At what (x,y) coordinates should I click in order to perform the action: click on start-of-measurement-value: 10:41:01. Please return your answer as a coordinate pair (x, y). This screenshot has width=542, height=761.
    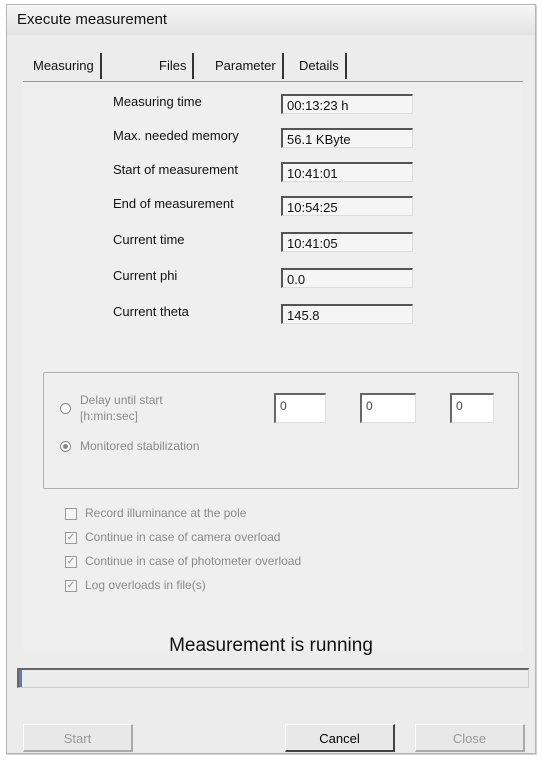
    Looking at the image, I should click on (347, 172).